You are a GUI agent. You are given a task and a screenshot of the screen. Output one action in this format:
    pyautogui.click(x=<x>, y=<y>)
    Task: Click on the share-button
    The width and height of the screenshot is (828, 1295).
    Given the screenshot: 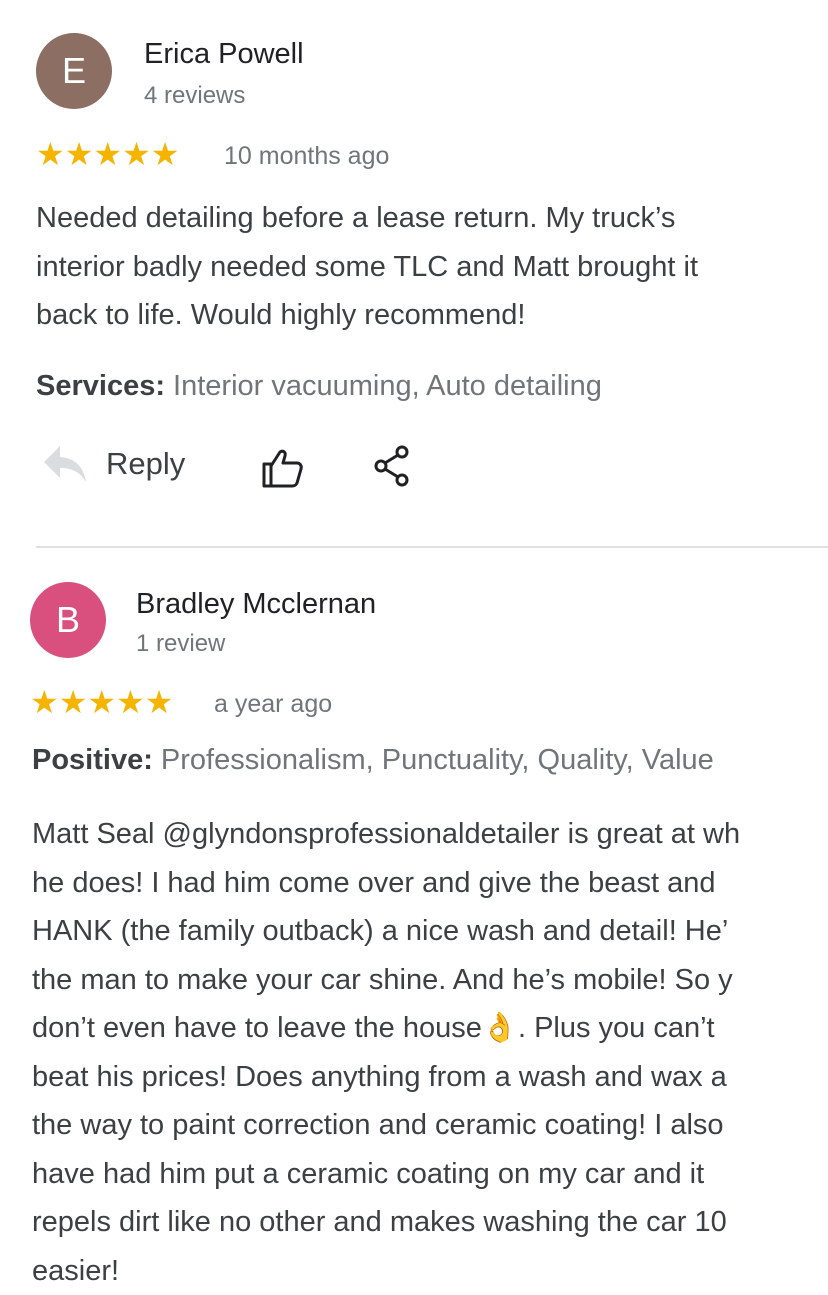 What is the action you would take?
    pyautogui.click(x=393, y=468)
    